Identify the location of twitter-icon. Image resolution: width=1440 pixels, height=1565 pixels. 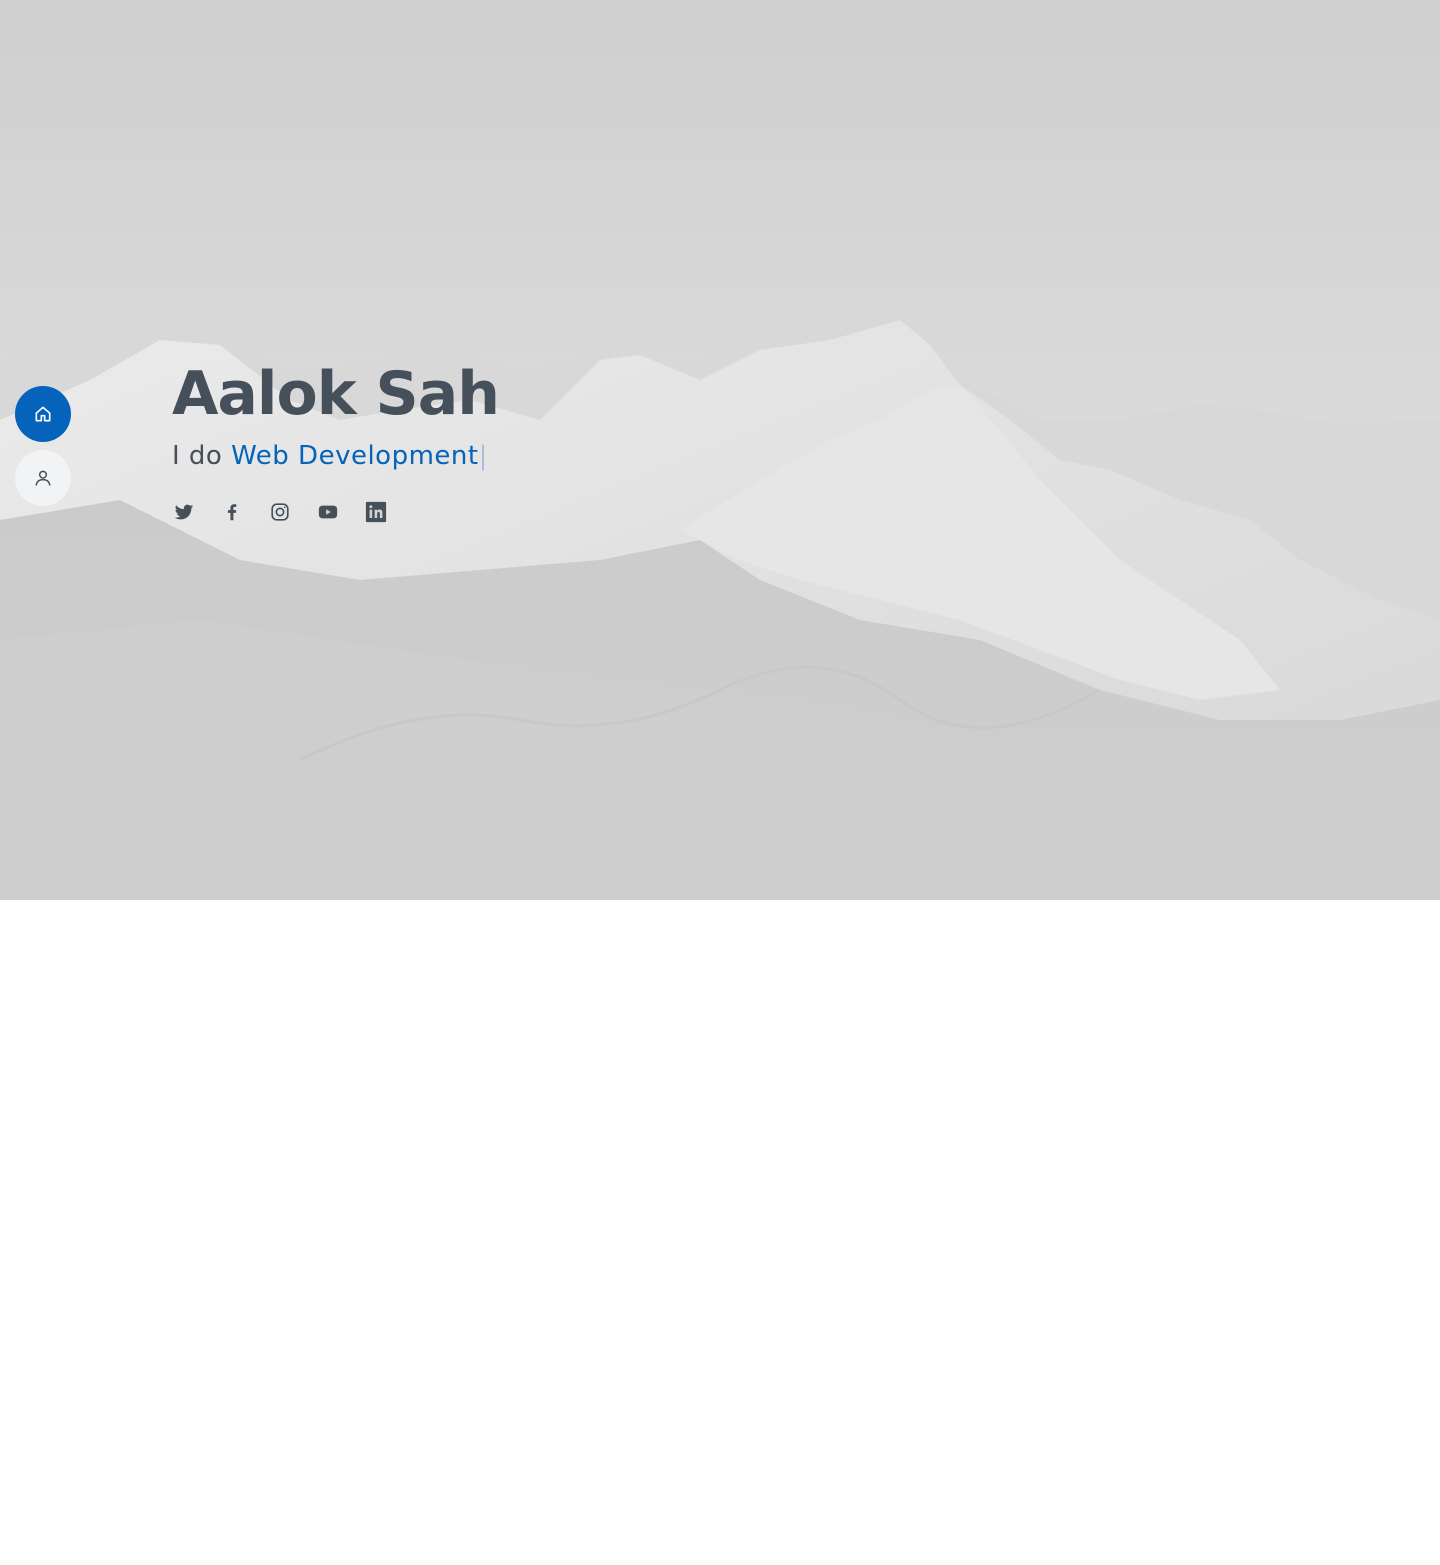
(184, 512).